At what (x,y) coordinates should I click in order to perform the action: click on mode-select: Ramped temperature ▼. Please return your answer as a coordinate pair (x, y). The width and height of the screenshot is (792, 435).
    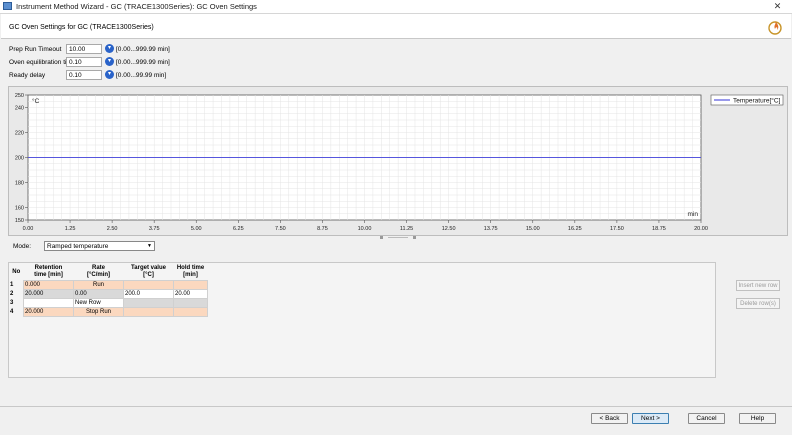
    Looking at the image, I should click on (99, 246).